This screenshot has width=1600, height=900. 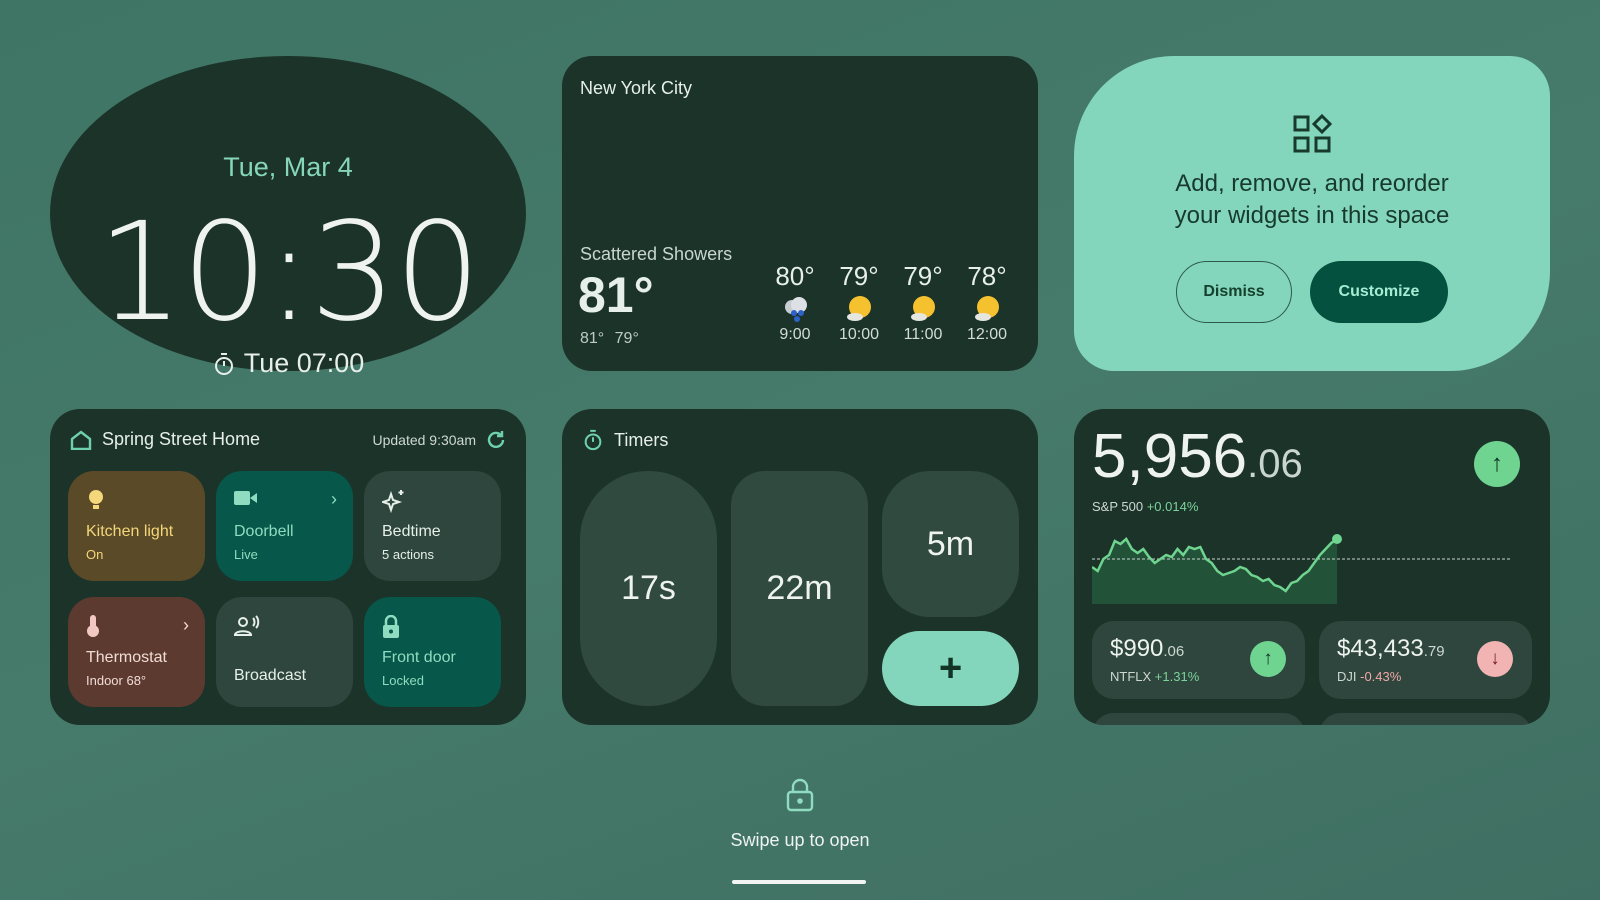 I want to click on weather-temp: 81°, so click(x=616, y=295).